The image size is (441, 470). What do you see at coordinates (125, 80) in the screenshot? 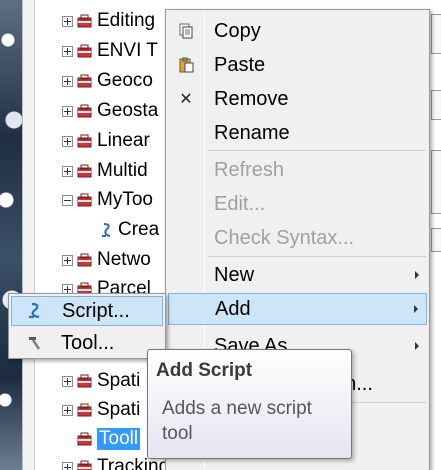
I see `tree-item-label: Geoco` at bounding box center [125, 80].